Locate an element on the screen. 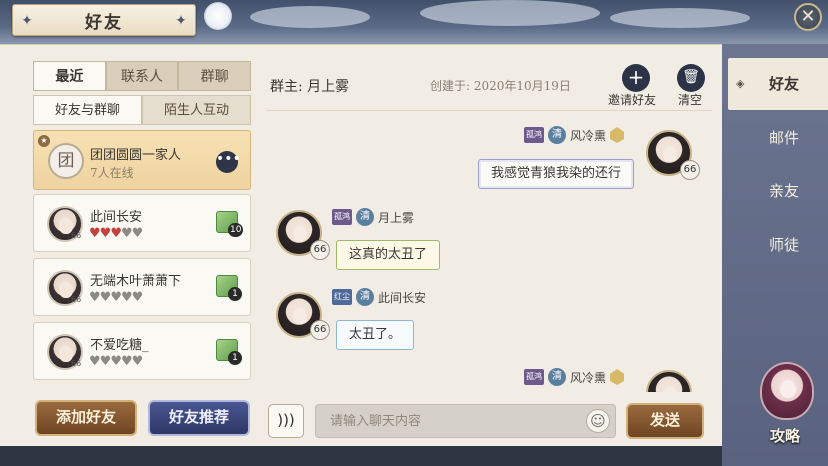  invite-friend-button: + is located at coordinates (636, 78).